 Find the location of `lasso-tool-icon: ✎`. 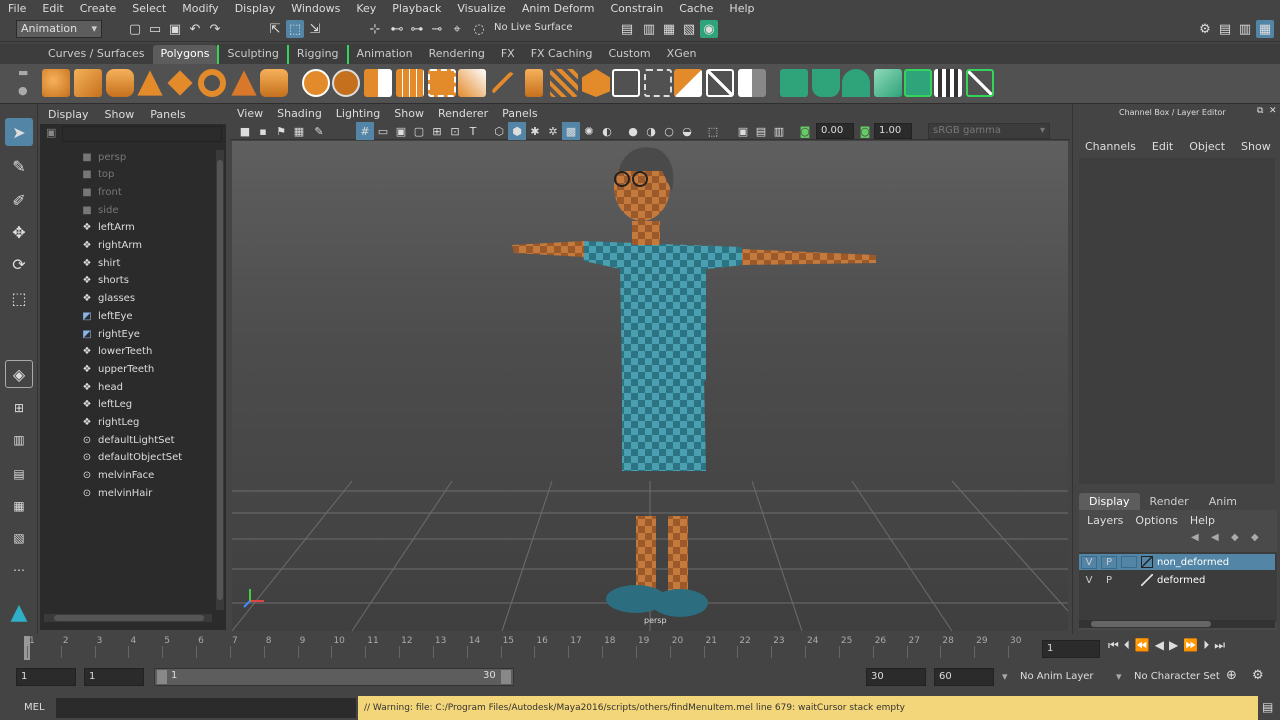

lasso-tool-icon: ✎ is located at coordinates (19, 166).